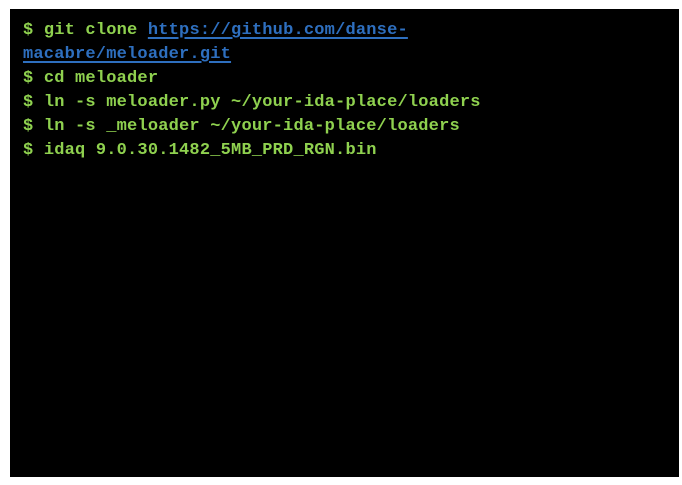  I want to click on terminal-line-idaq: $ idaq 9.0.30.1482_5MB_PRD_RGN.bin, so click(351, 151).